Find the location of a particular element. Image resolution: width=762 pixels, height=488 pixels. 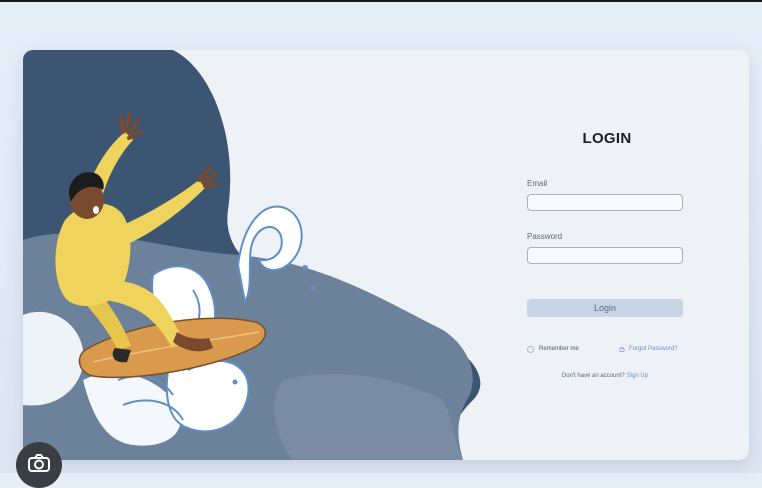

lock-icon is located at coordinates (622, 349).